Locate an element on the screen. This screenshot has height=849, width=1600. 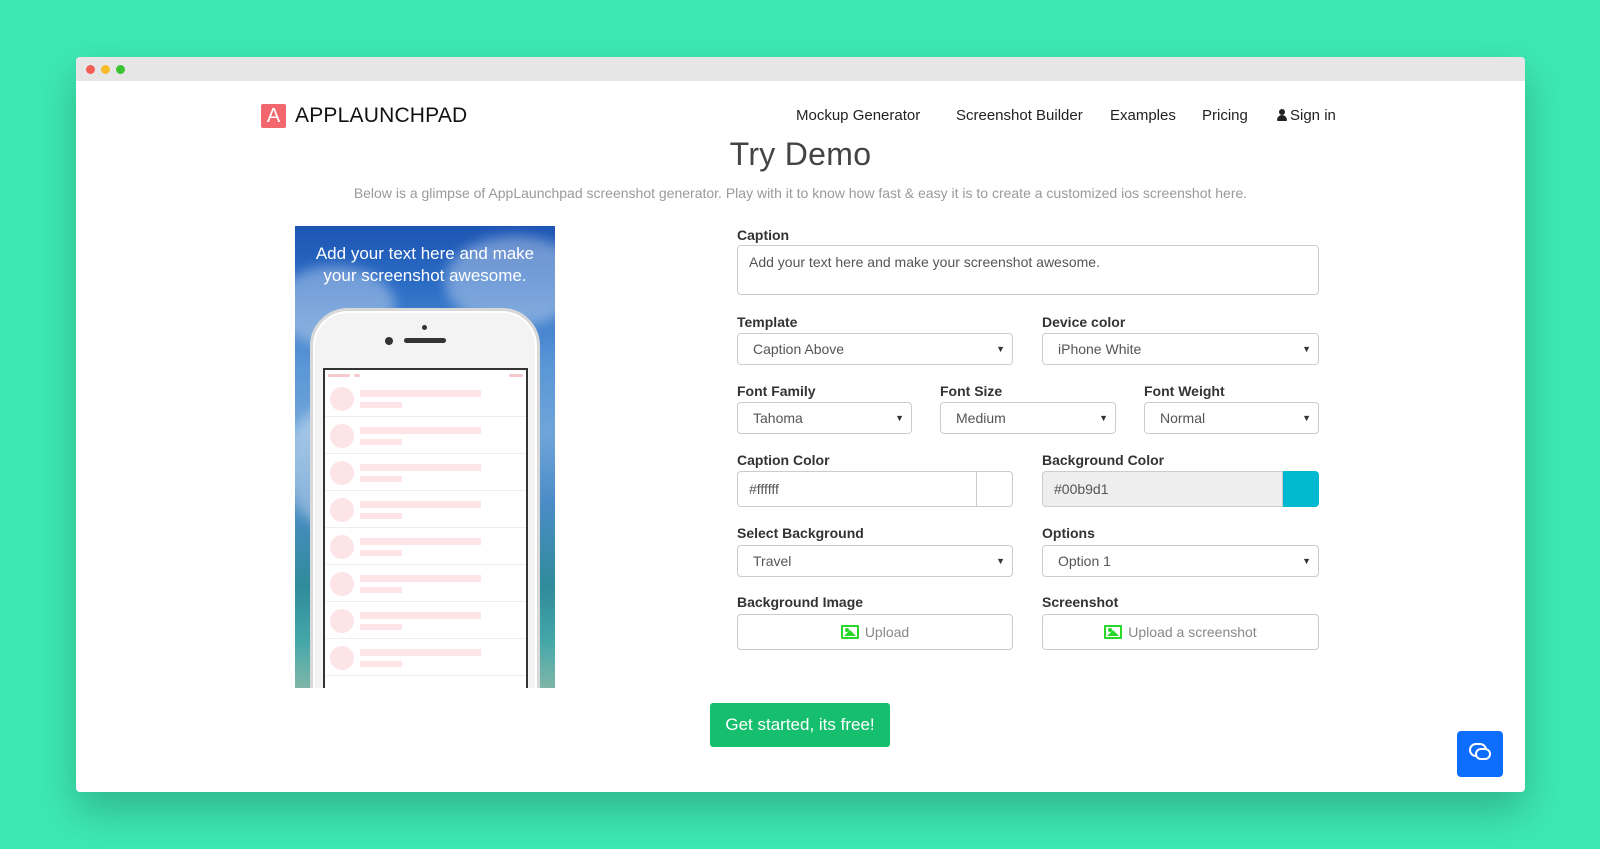
sign-in-label: Sign in is located at coordinates (1313, 115).